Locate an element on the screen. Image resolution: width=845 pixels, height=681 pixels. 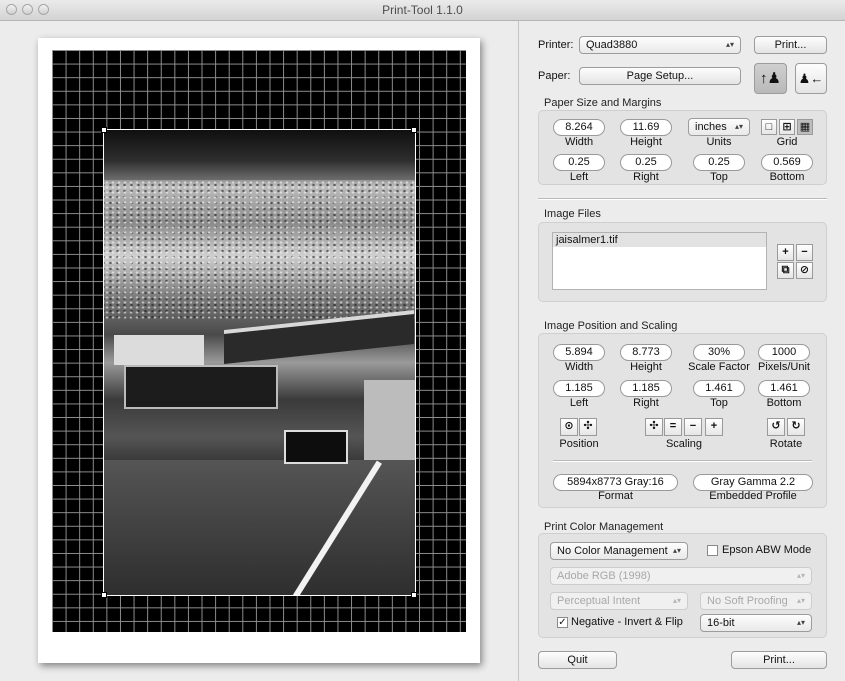
embedded-profile-label: Embedded Profile is located at coordinates (753, 496).